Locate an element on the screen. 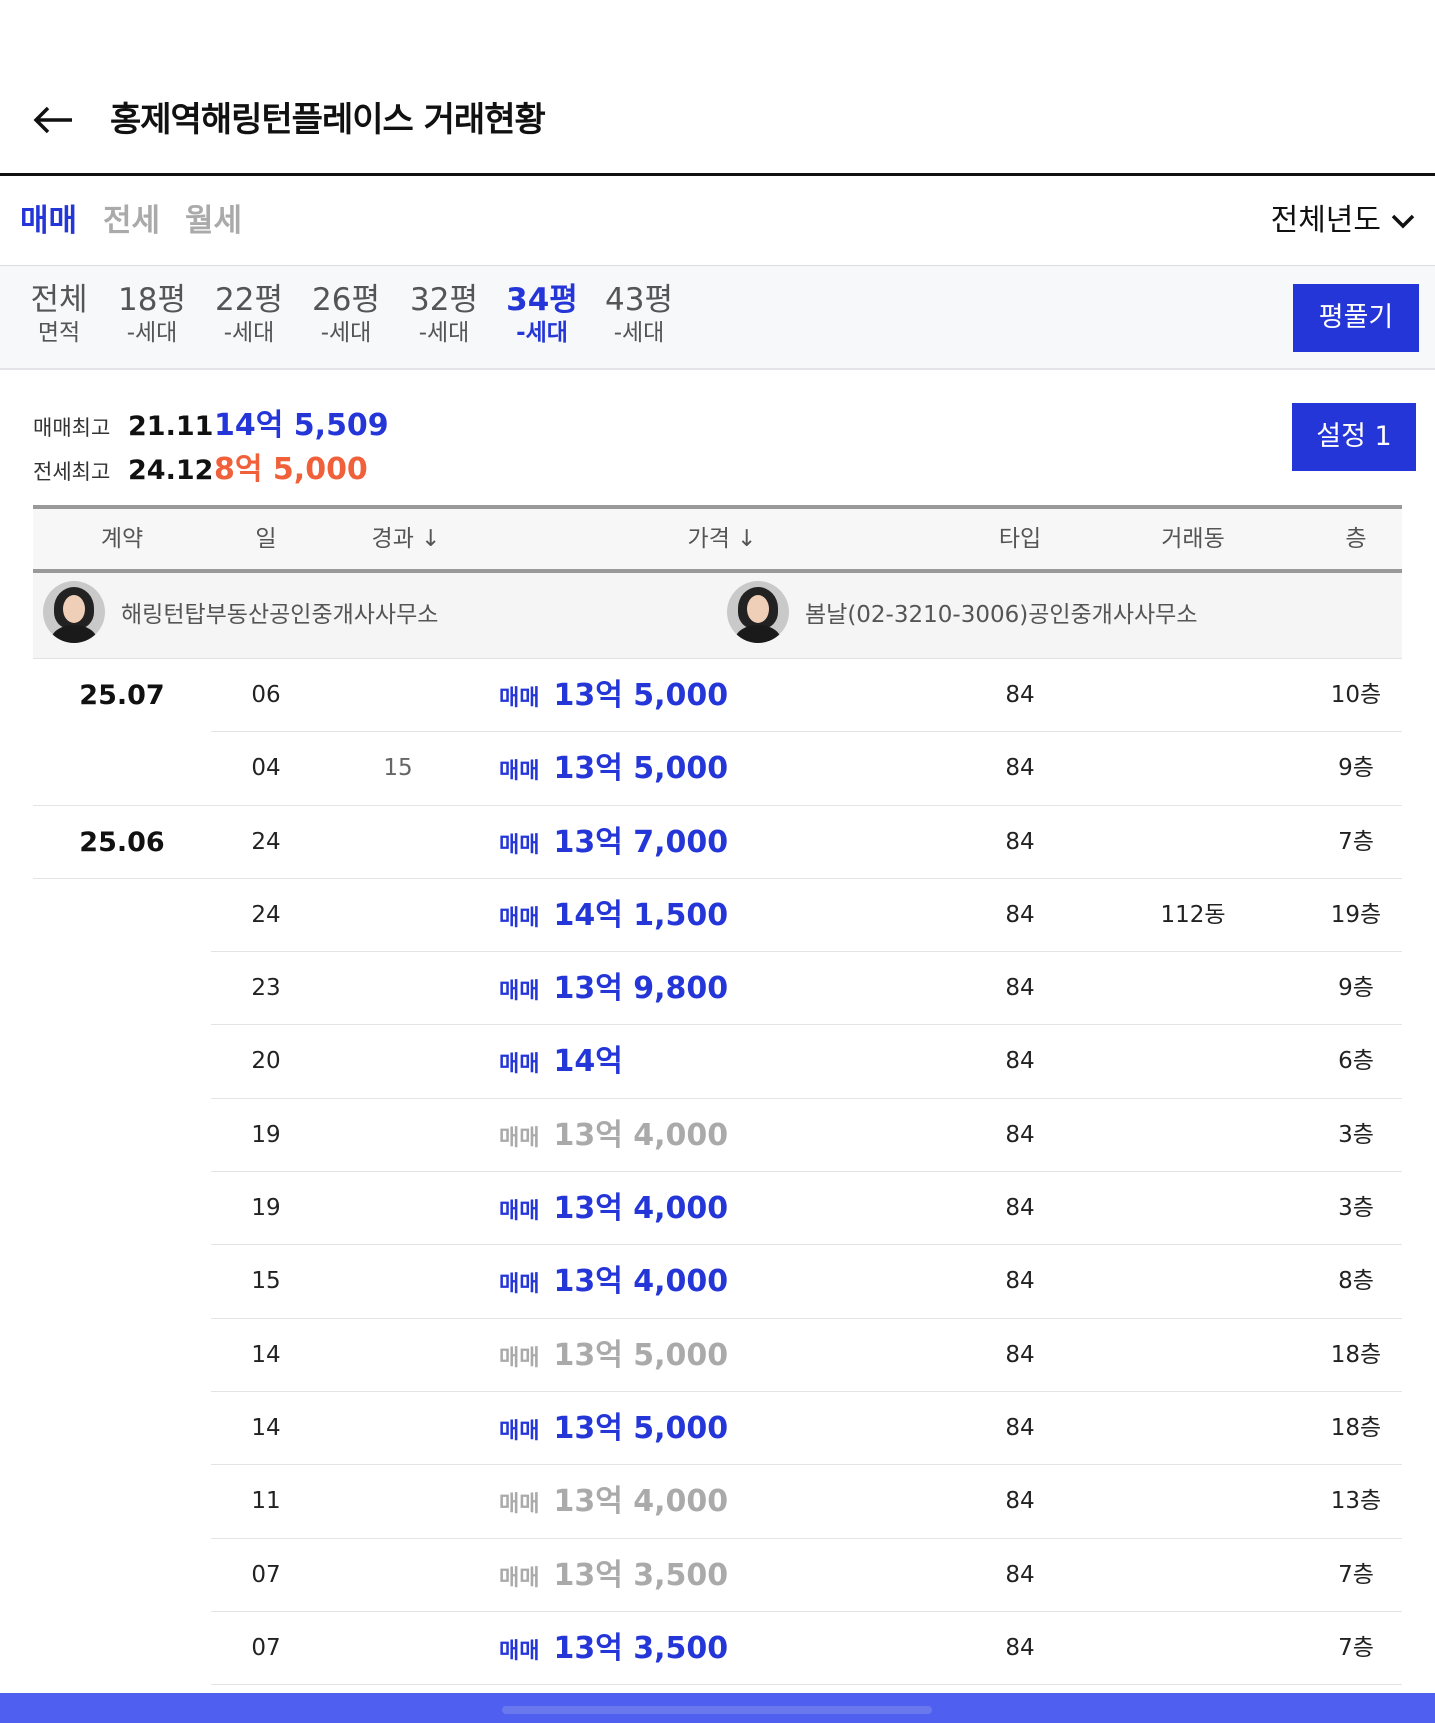 The height and width of the screenshot is (1723, 1435). app-header: 홍제역해링턴플레이스 거래현황 is located at coordinates (717, 88).